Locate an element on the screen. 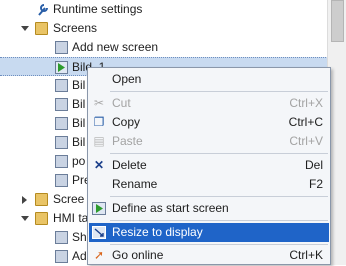 This screenshot has height=266, width=346. tree-item-add-new-screen: Add new screen is located at coordinates (164, 47).